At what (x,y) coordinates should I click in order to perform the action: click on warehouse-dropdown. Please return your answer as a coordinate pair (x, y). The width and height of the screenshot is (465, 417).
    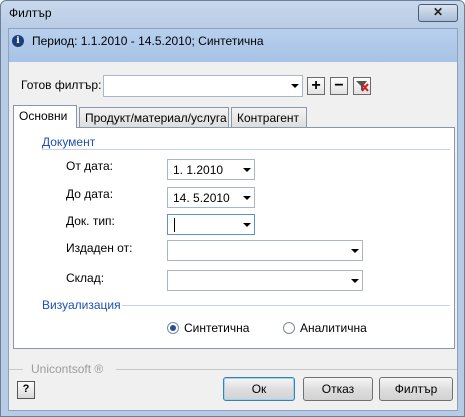
    Looking at the image, I should click on (265, 280).